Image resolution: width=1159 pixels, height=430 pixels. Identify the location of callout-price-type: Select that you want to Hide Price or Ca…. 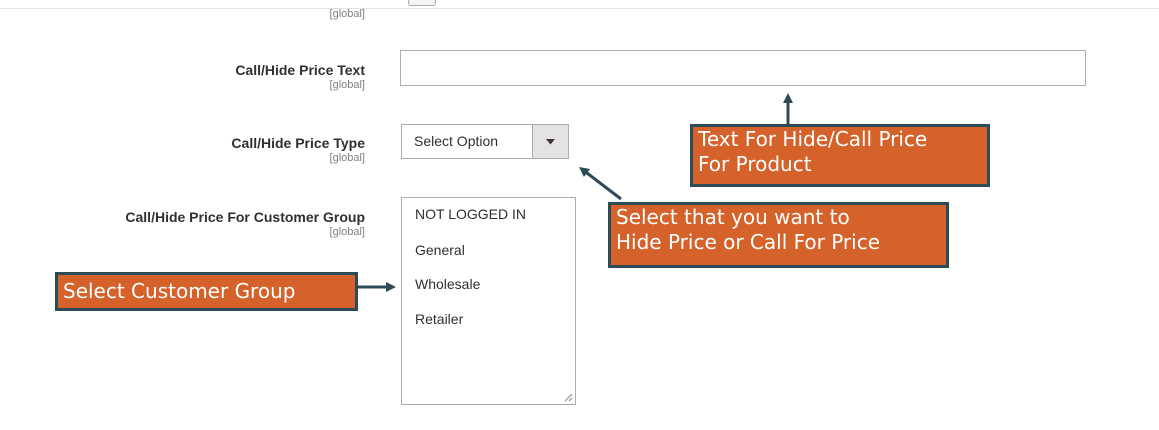
(778, 235).